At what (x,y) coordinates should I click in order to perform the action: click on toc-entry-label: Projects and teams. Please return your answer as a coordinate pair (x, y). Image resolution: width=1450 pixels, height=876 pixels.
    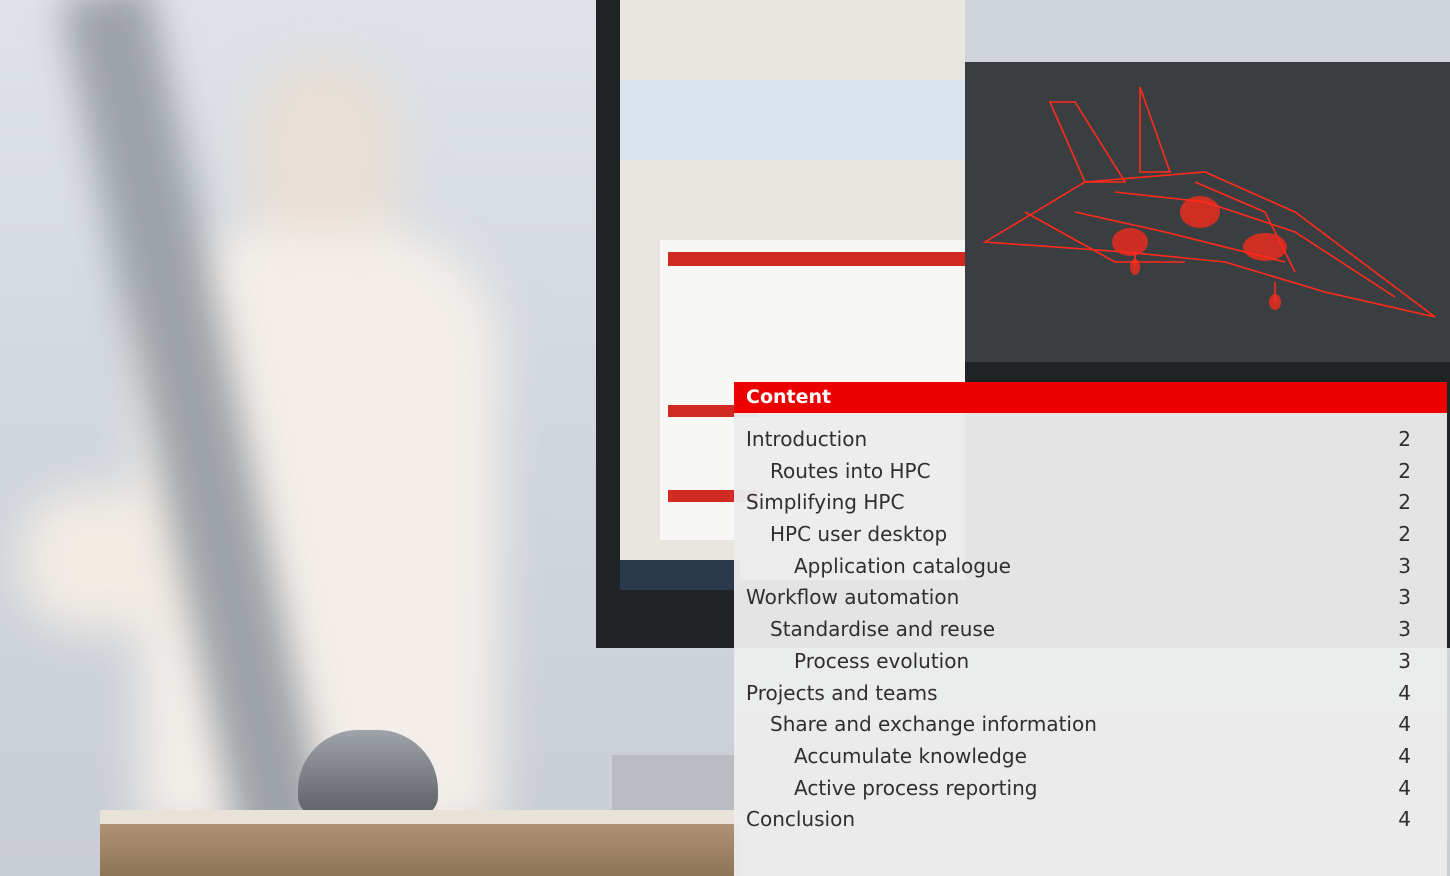
    Looking at the image, I should click on (842, 692).